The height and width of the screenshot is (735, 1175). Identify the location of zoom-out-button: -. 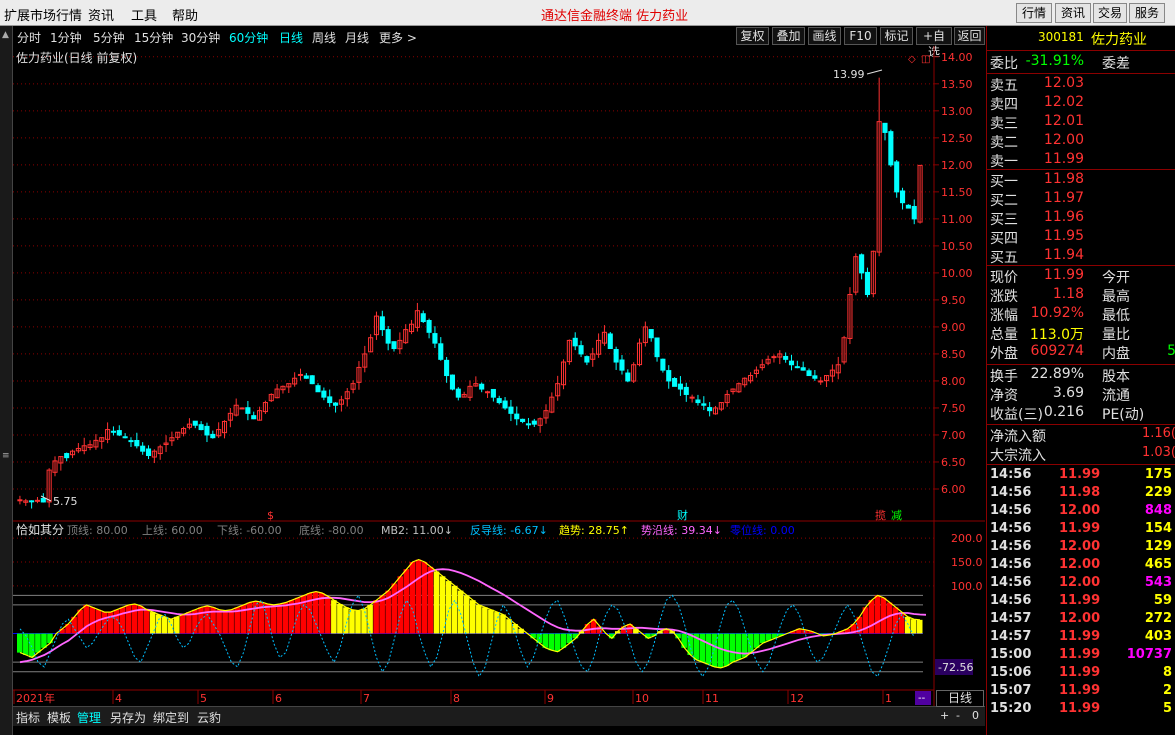
(958, 715).